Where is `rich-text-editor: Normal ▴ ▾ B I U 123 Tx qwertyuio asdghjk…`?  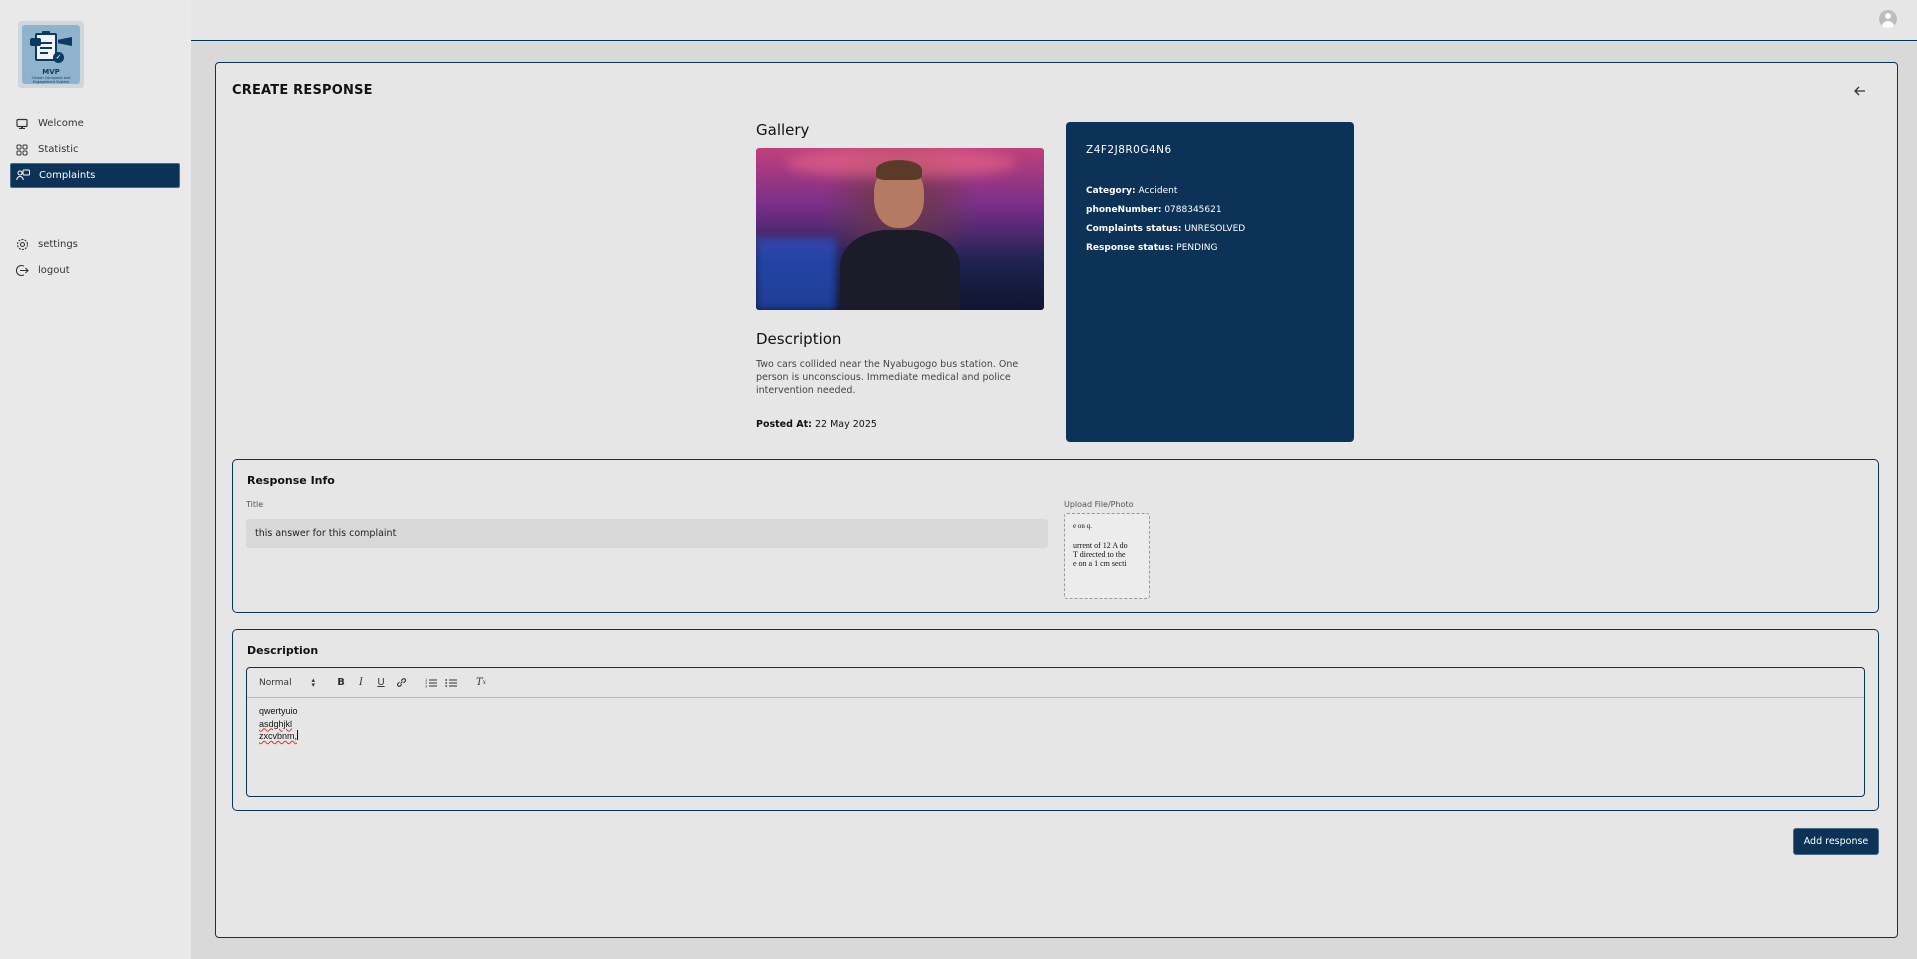
rich-text-editor: Normal ▴ ▾ B I U 123 Tx qwertyuio asdghjk… is located at coordinates (1055, 732).